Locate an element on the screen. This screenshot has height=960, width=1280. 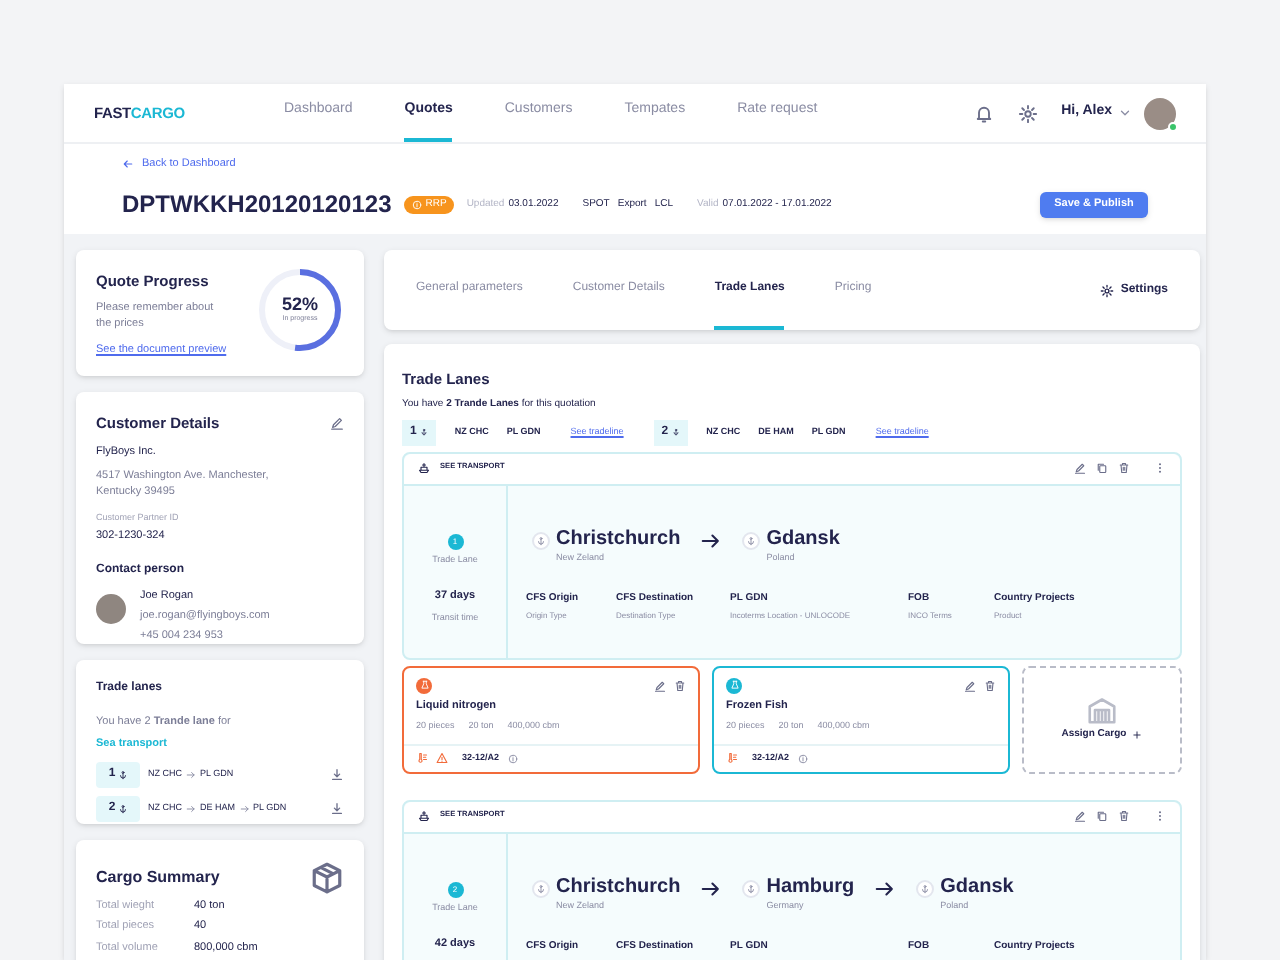
caret-icon is located at coordinates (1125, 113).